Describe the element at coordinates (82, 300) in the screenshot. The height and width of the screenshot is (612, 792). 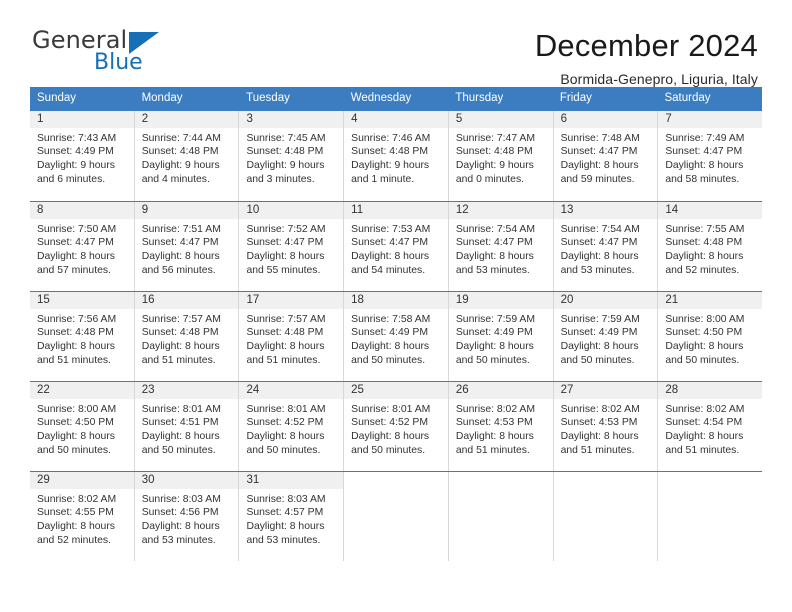
I see `day-number: 15` at that location.